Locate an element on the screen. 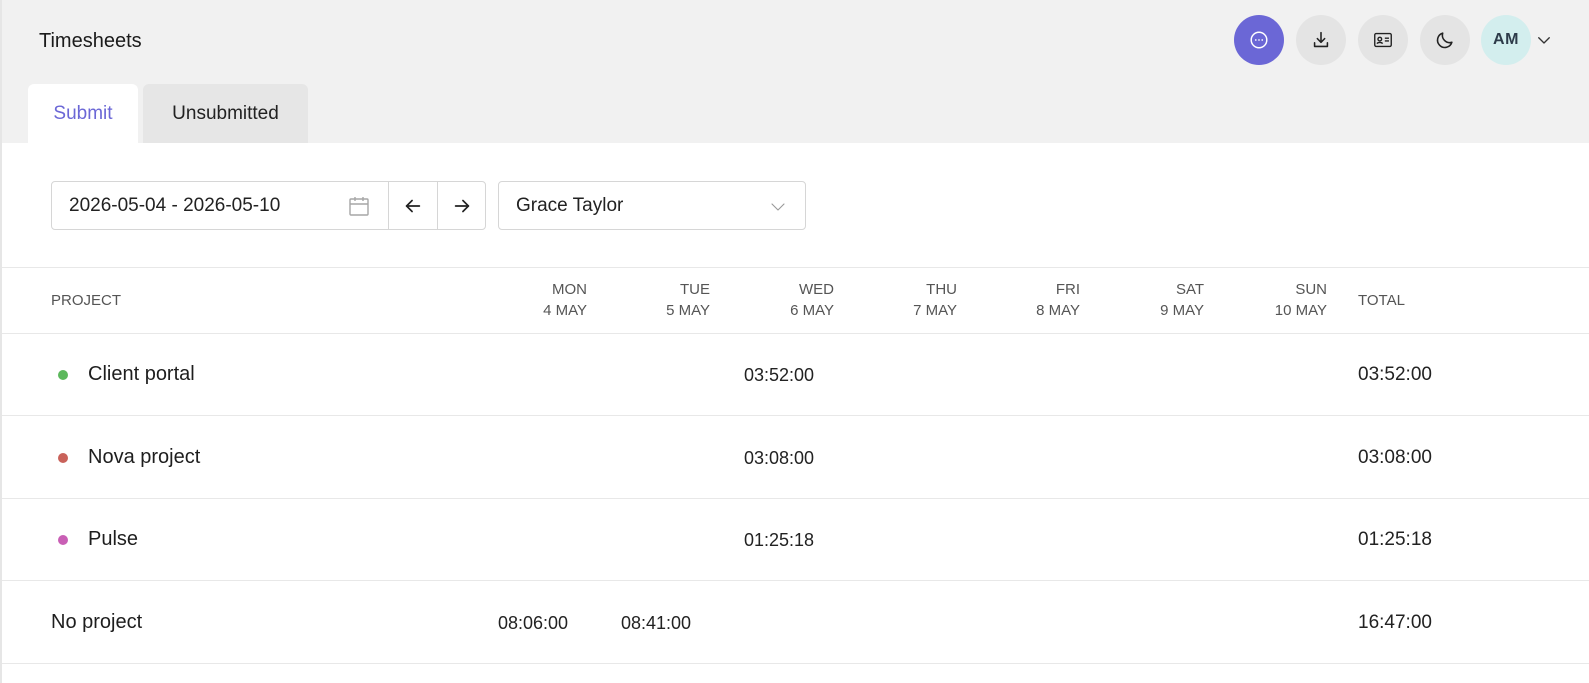 This screenshot has width=1589, height=683. column-header-tue: TUE 5 MAY is located at coordinates (670, 300).